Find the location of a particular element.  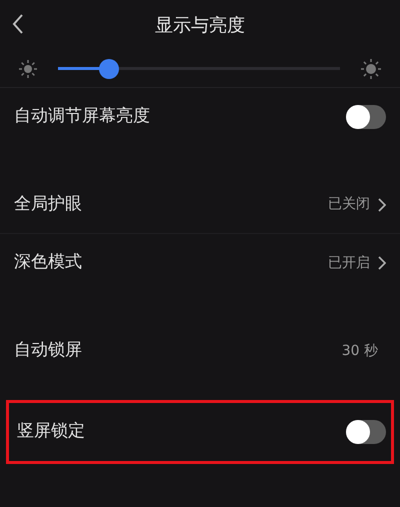

setting-label: 自动调节屏幕亮度 is located at coordinates (82, 116).